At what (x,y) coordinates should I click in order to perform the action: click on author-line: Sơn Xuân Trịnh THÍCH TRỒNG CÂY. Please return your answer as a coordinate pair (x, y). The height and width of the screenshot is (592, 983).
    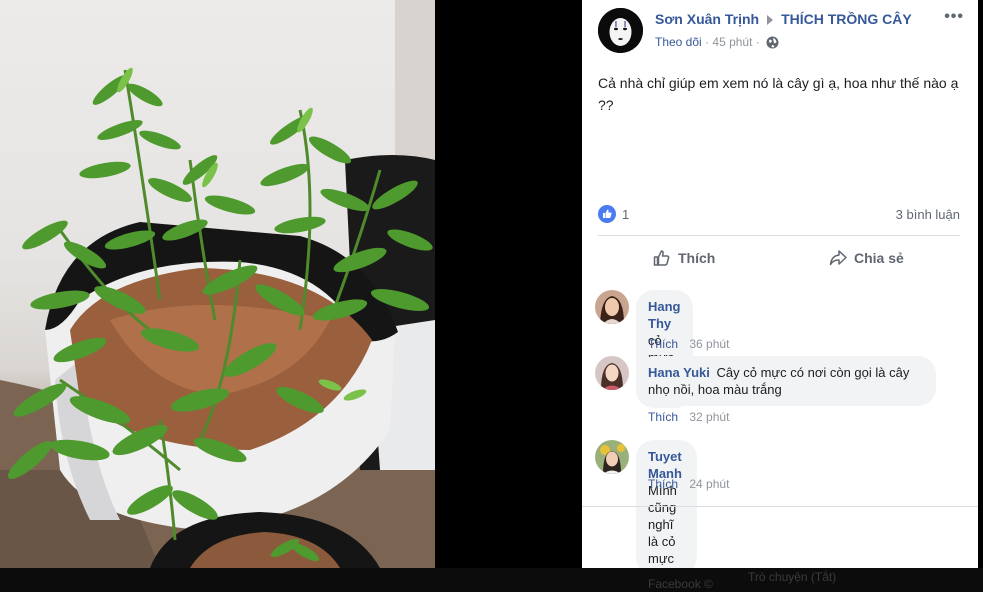
    Looking at the image, I should click on (783, 19).